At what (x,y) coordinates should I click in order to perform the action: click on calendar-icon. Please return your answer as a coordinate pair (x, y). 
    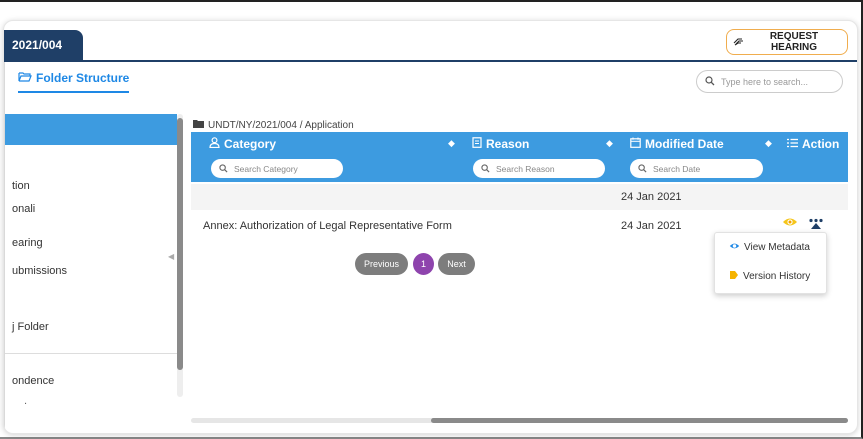
    Looking at the image, I should click on (635, 144).